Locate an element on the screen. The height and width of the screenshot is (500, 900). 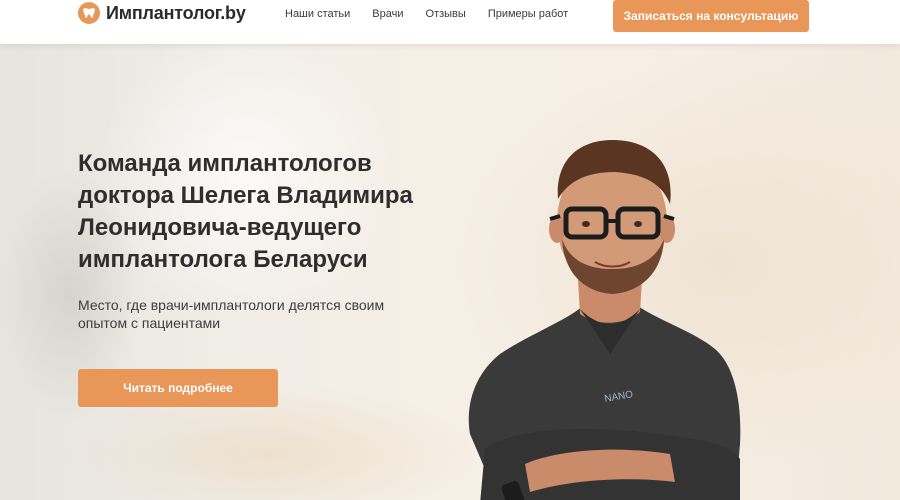
nav-link-reviews: Отзывы is located at coordinates (446, 14).